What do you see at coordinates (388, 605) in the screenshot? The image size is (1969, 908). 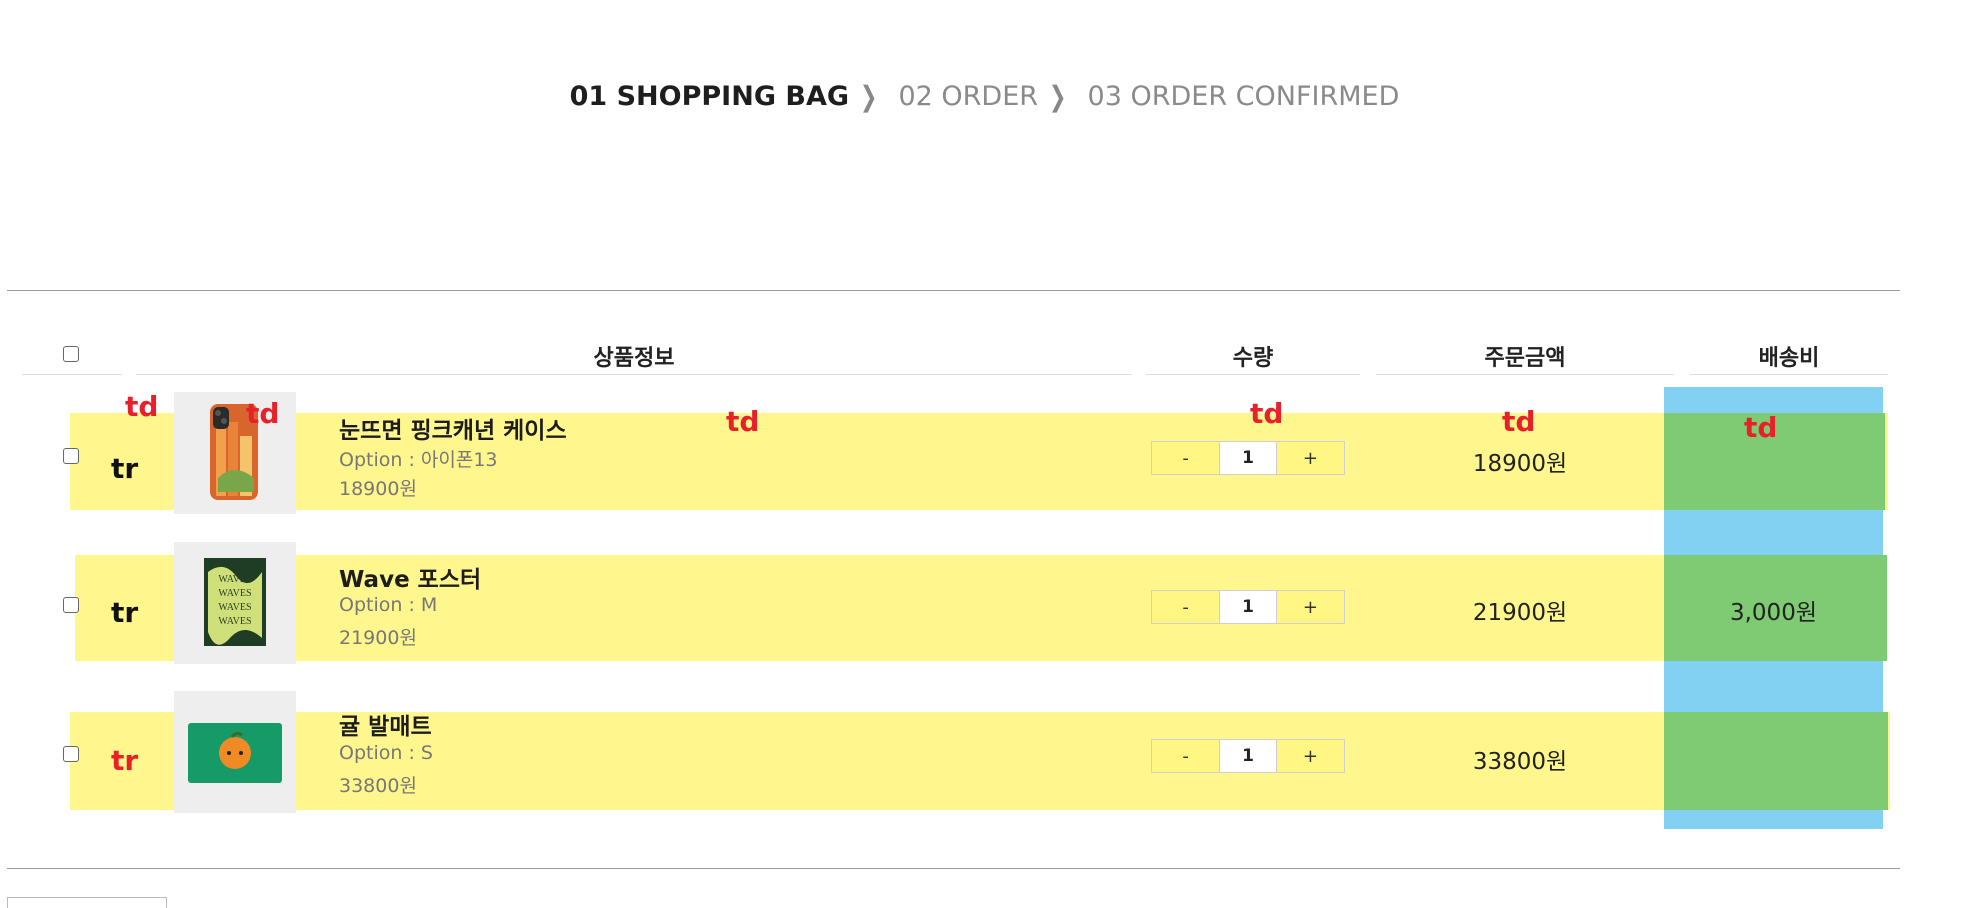 I see `product-option: Option : M` at bounding box center [388, 605].